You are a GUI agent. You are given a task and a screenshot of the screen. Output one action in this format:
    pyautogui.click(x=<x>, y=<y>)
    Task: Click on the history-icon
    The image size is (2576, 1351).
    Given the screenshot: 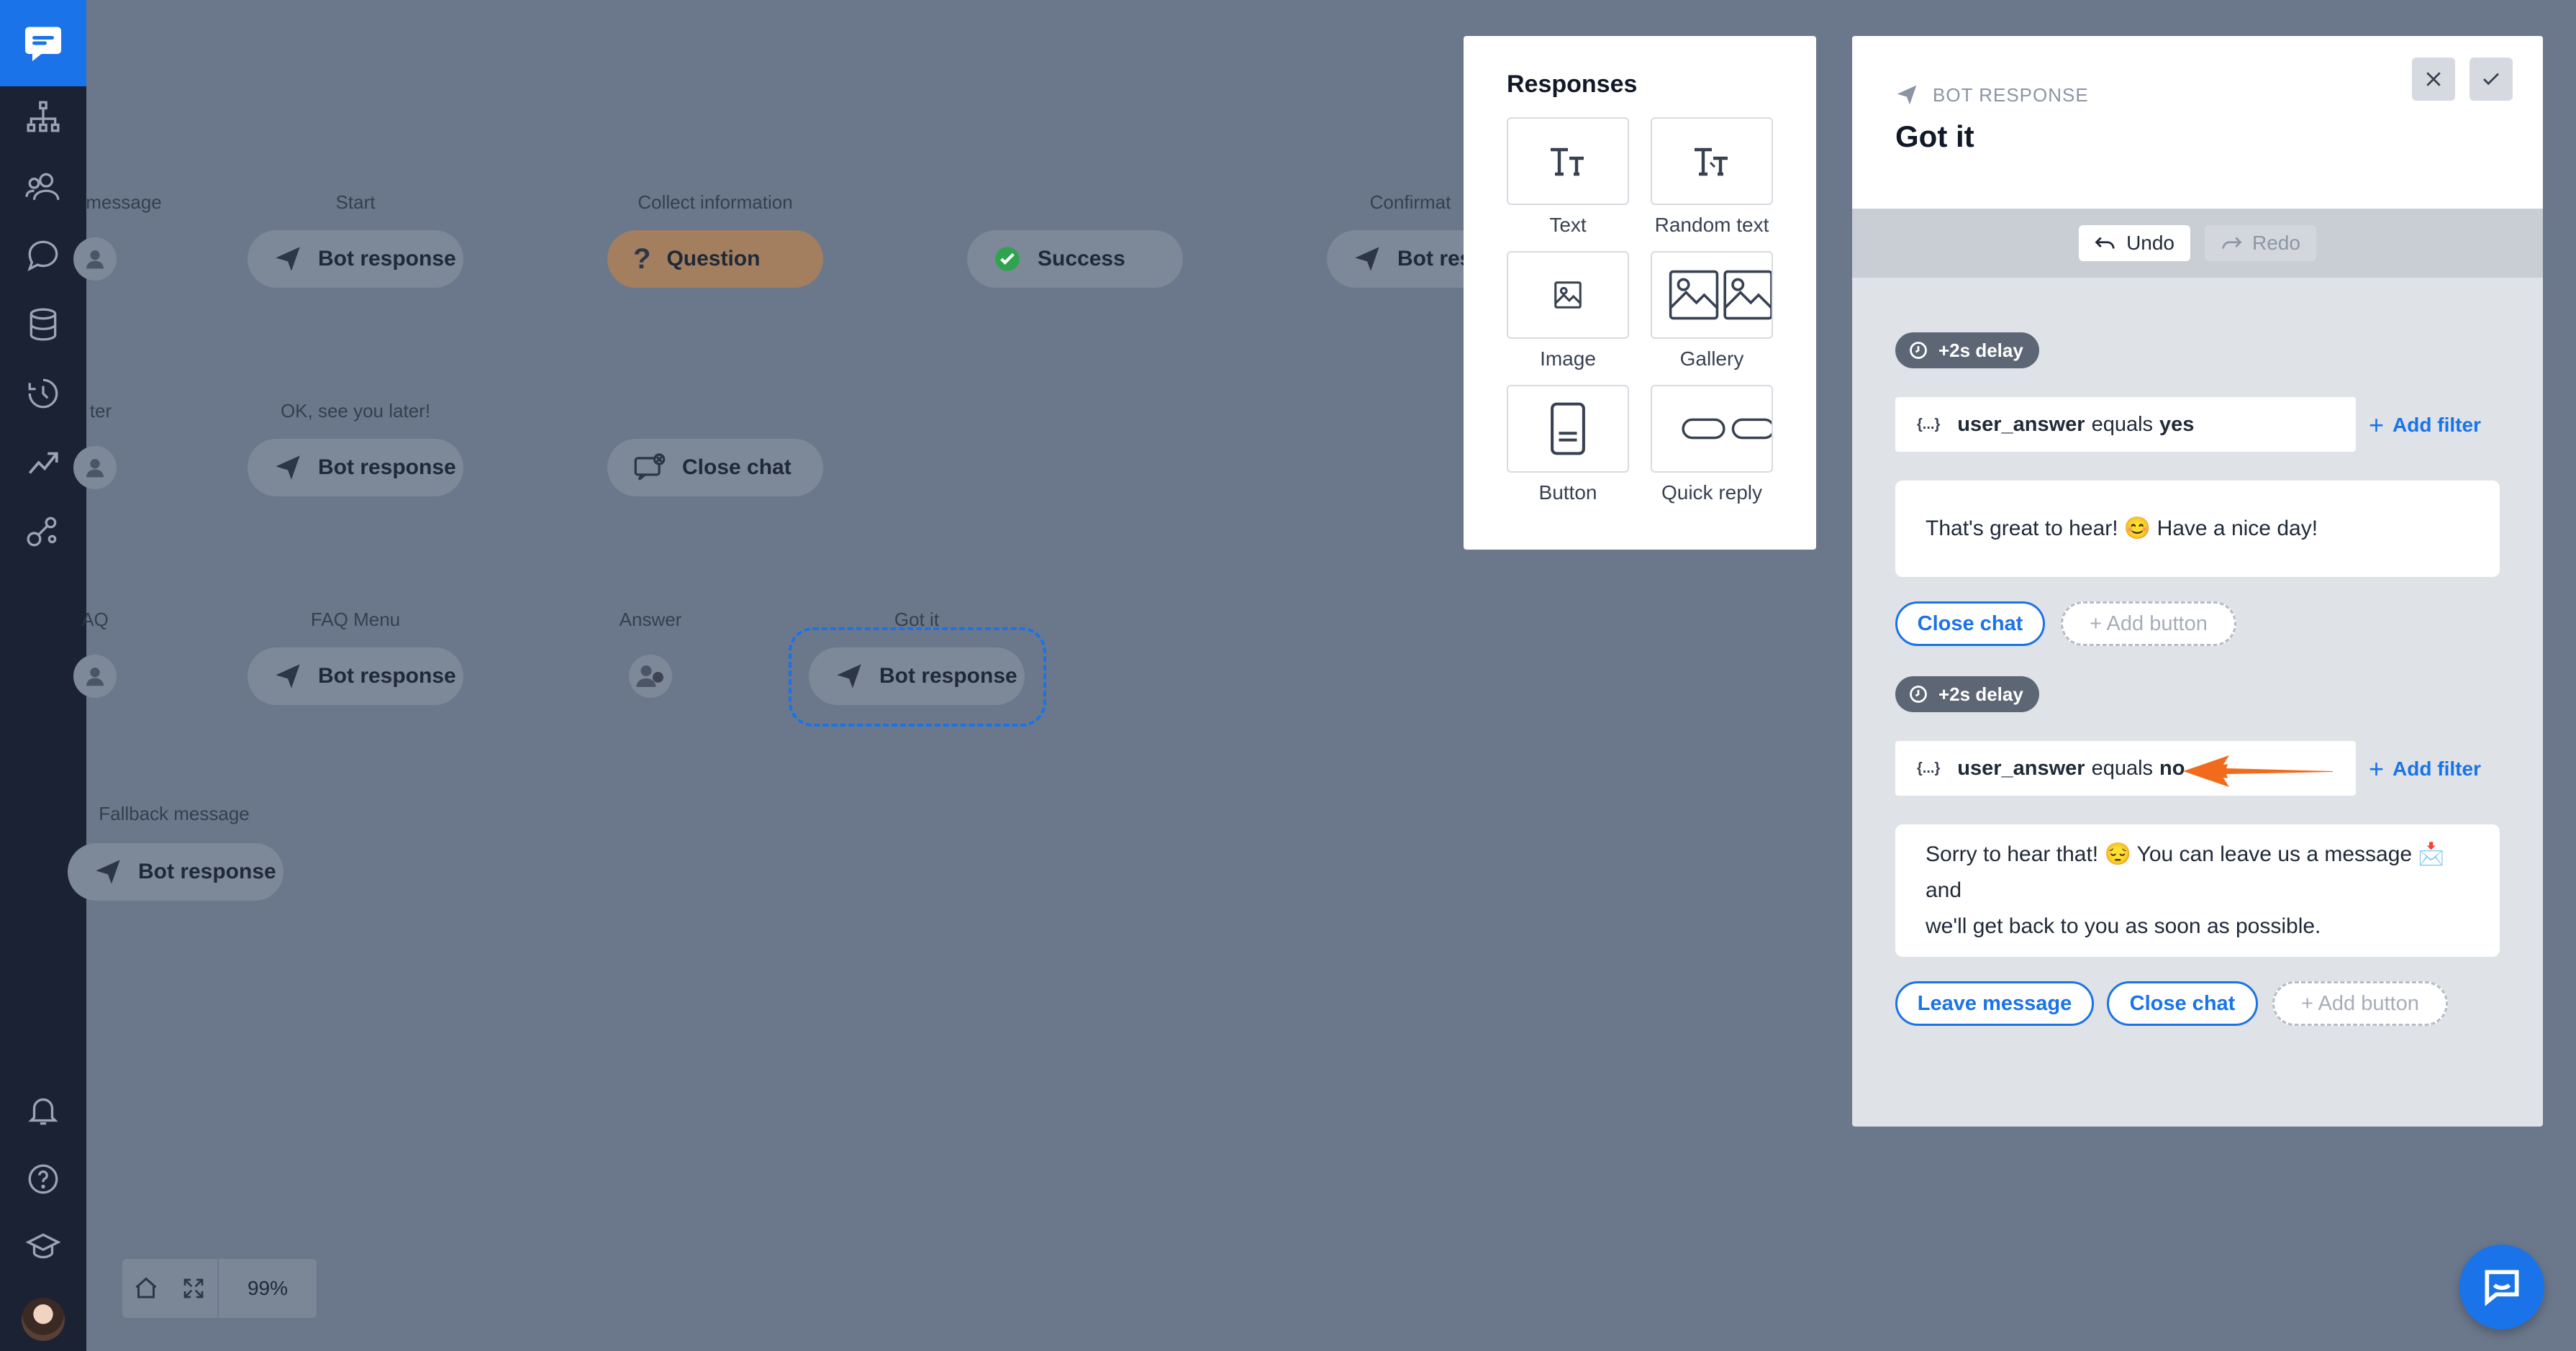 What is the action you would take?
    pyautogui.click(x=43, y=394)
    